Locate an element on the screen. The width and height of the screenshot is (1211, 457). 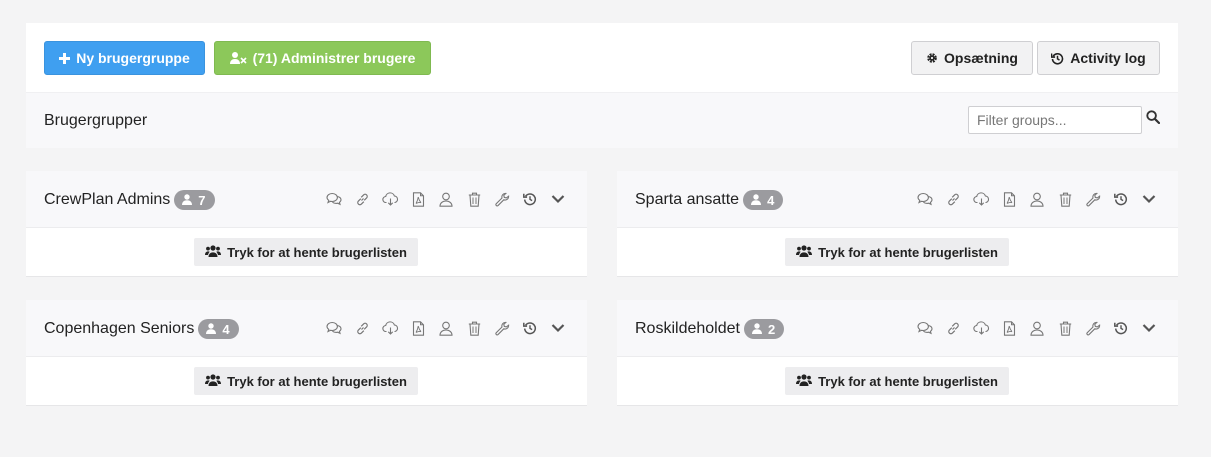
manage-users-button: (71) Administrer brugere is located at coordinates (322, 58).